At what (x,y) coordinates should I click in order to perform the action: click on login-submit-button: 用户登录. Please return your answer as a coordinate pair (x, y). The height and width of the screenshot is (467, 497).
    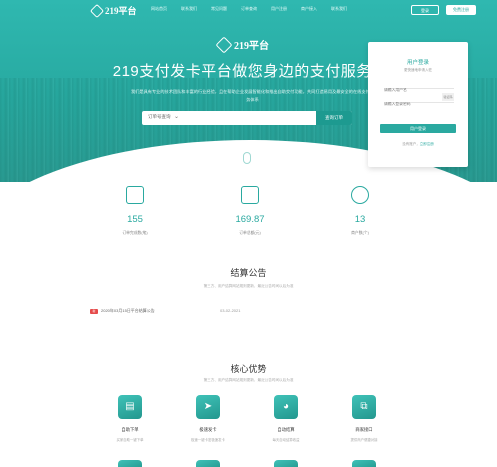
    Looking at the image, I should click on (418, 128).